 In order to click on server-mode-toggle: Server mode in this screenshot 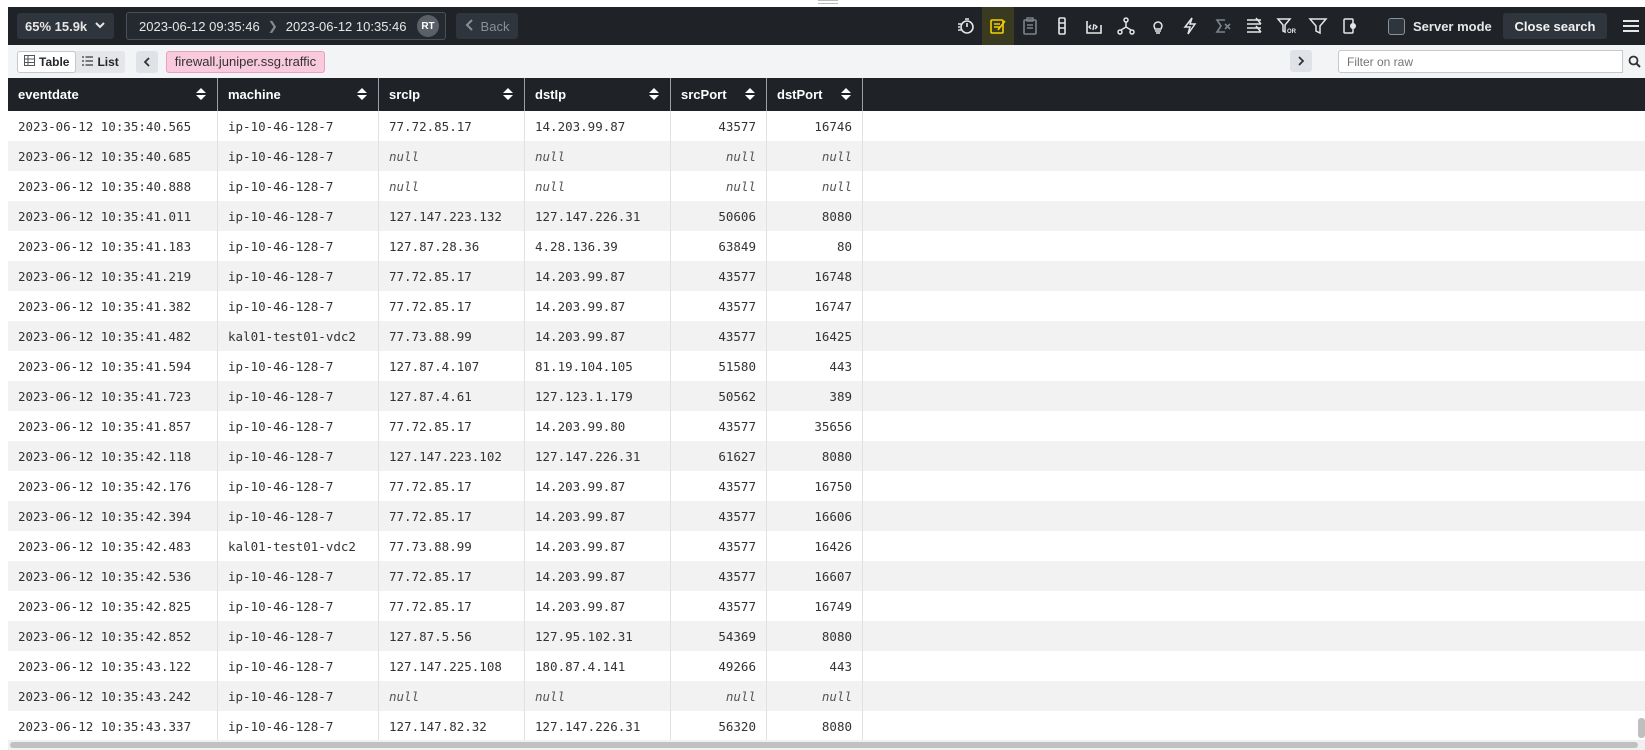, I will do `click(1440, 26)`.